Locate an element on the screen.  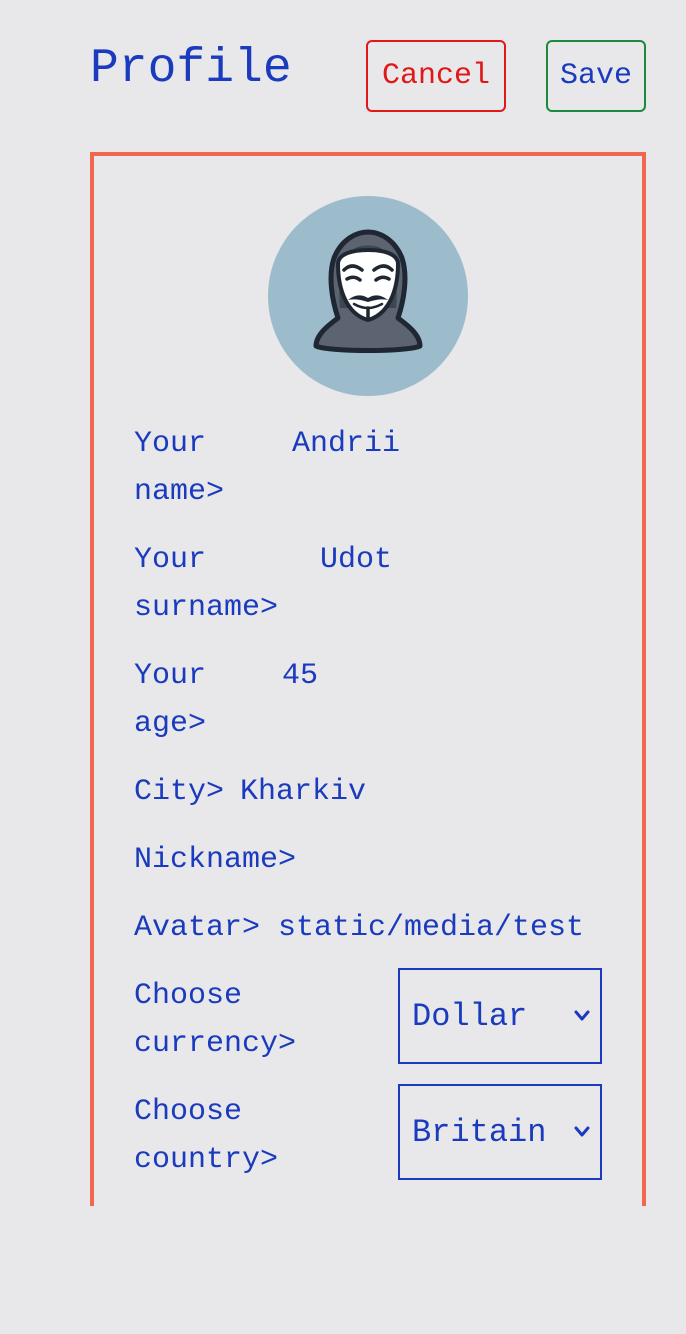
anonymous-mask-avatar-icon is located at coordinates (368, 291).